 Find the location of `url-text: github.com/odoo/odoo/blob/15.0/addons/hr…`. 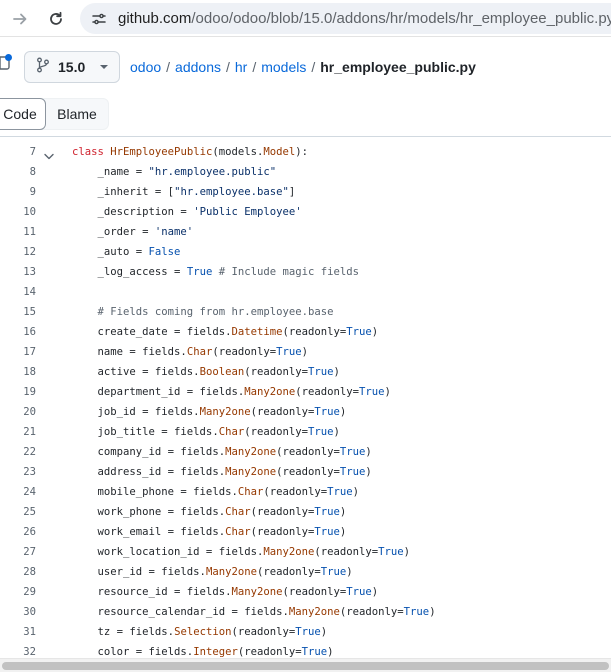

url-text: github.com/odoo/odoo/blob/15.0/addons/hr… is located at coordinates (364, 18).